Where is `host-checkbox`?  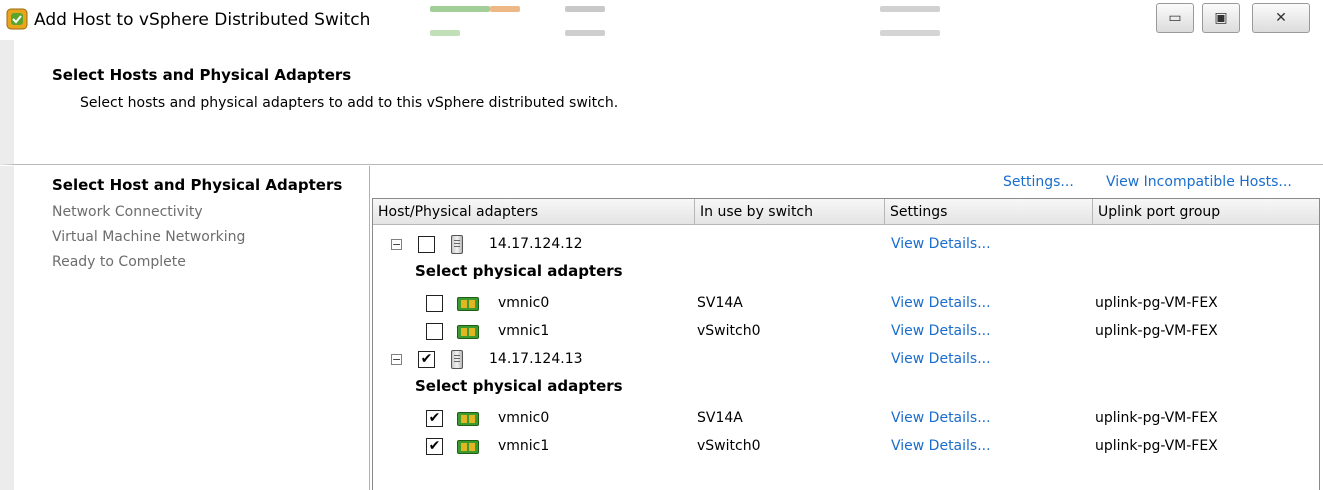 host-checkbox is located at coordinates (426, 244).